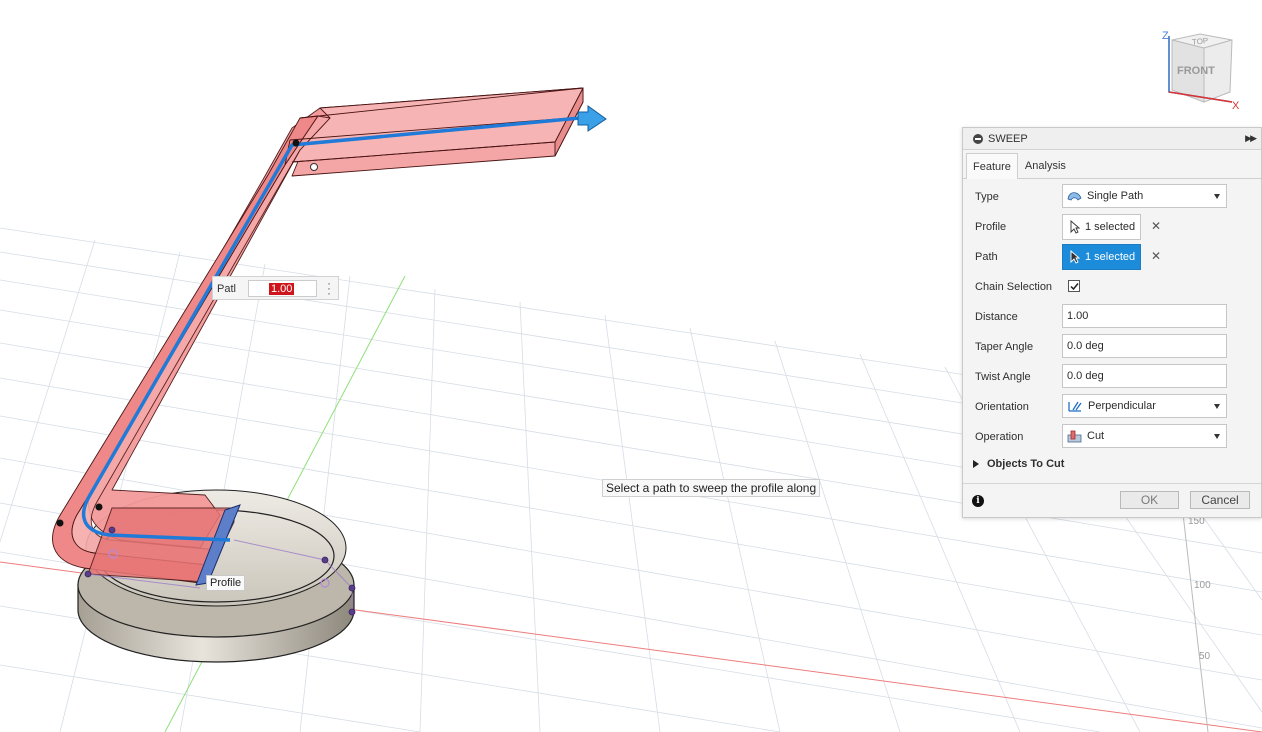 The height and width of the screenshot is (732, 1262). Describe the element at coordinates (976, 464) in the screenshot. I see `expand-triangle-icon` at that location.